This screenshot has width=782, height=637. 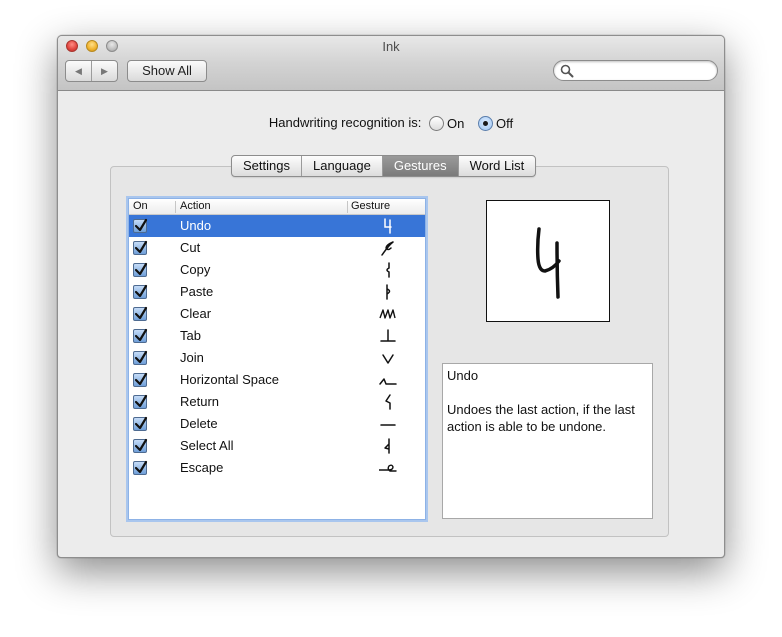 I want to click on forward-button: ▶, so click(x=104, y=71).